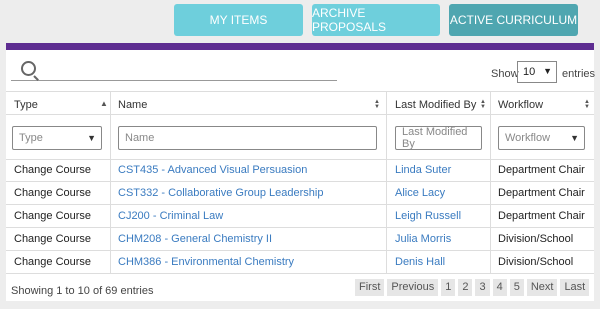 The height and width of the screenshot is (309, 600). I want to click on column-header-type: Type, so click(26, 105).